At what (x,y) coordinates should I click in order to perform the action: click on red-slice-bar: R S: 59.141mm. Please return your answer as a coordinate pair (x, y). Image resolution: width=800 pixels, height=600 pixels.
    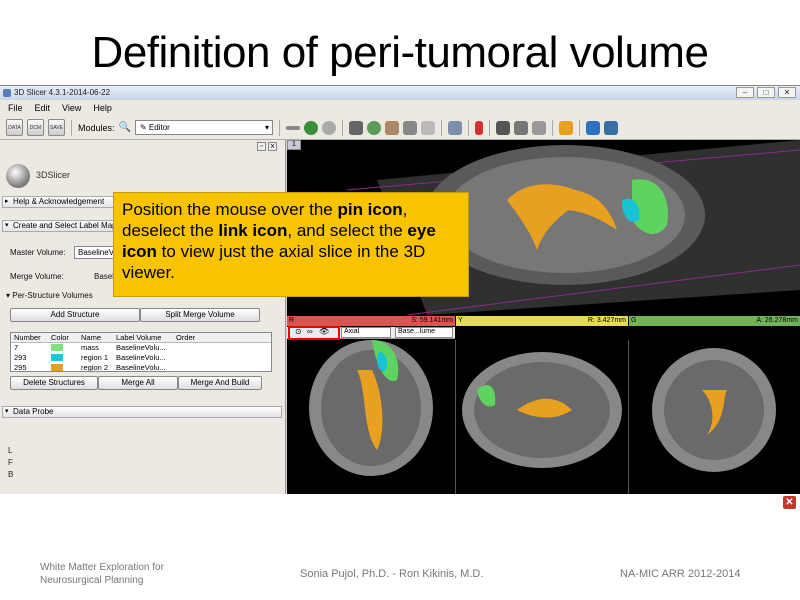
    Looking at the image, I should click on (371, 321).